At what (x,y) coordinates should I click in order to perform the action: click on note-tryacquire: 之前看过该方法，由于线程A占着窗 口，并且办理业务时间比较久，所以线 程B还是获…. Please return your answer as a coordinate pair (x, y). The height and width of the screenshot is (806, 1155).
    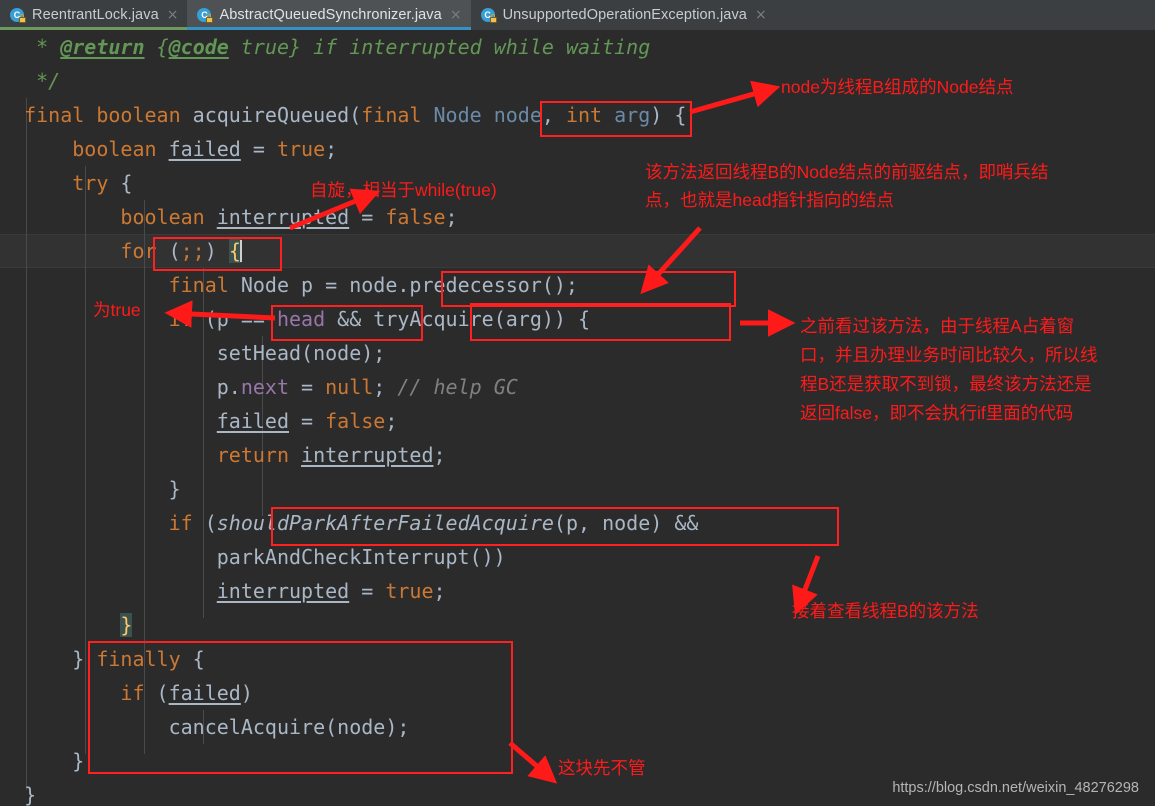
    Looking at the image, I should click on (949, 369).